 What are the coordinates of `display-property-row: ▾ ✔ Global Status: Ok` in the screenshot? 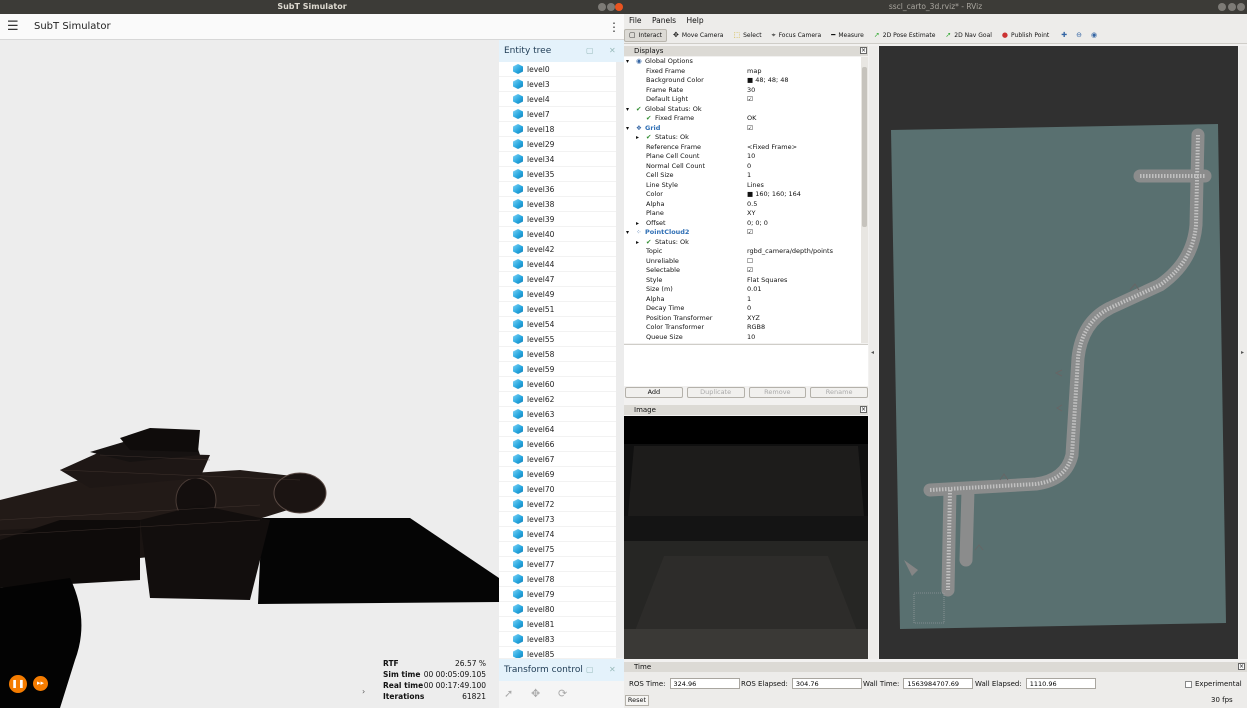 It's located at (742, 110).